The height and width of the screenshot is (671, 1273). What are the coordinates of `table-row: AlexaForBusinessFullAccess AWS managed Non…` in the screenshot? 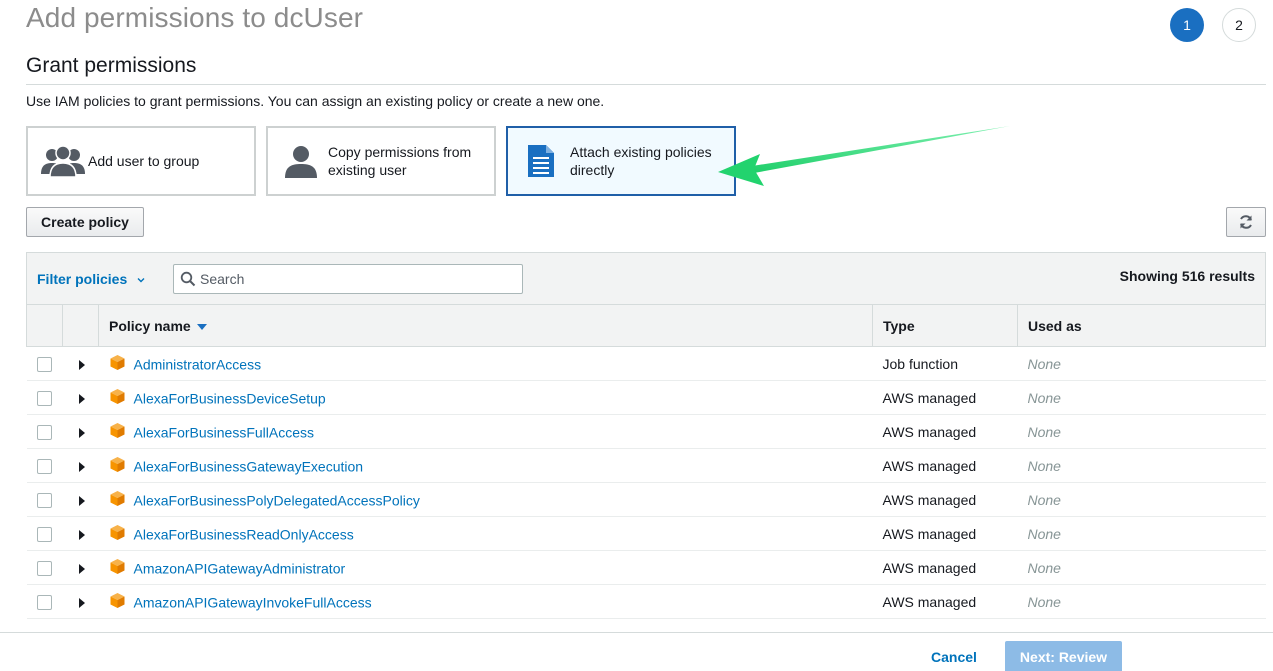 It's located at (646, 432).